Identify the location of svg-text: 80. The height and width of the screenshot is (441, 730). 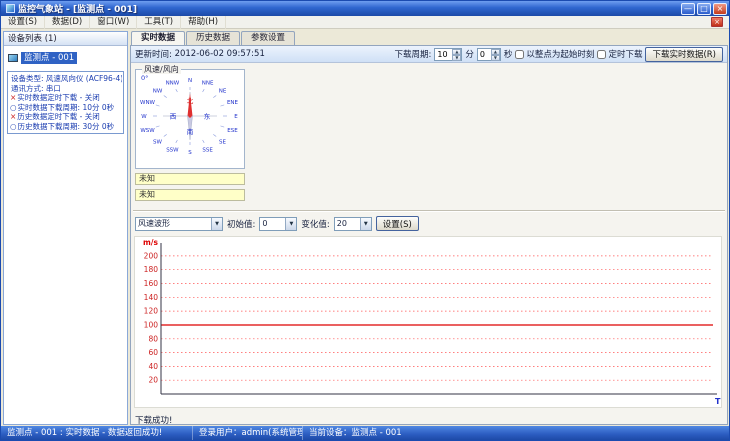
(153, 338).